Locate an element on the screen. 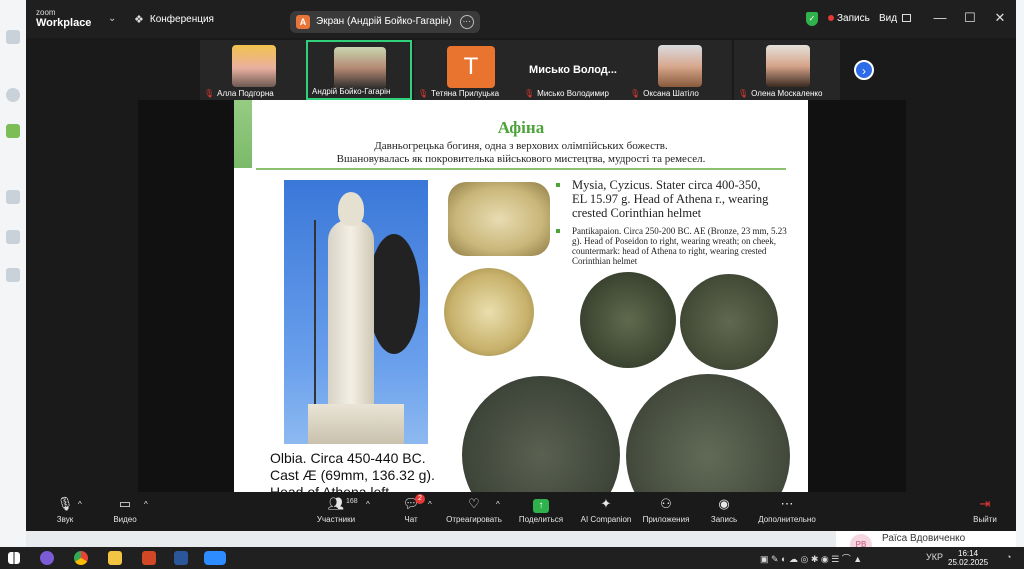 Image resolution: width=1024 pixels, height=569 pixels. participant-tile-active: Андрій Бойко-Гагарін is located at coordinates (359, 70).